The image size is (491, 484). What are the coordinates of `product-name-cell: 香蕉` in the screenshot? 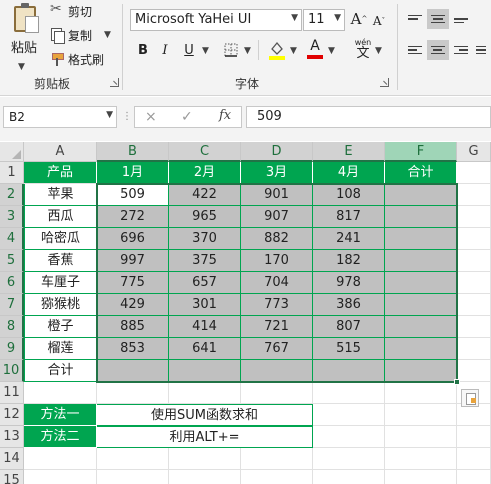 It's located at (60, 261).